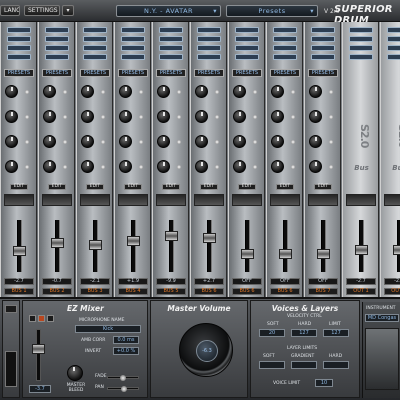 The width and height of the screenshot is (400, 400). Describe the element at coordinates (171, 291) in the screenshot. I see `bus-assign-button: BUS 5` at that location.